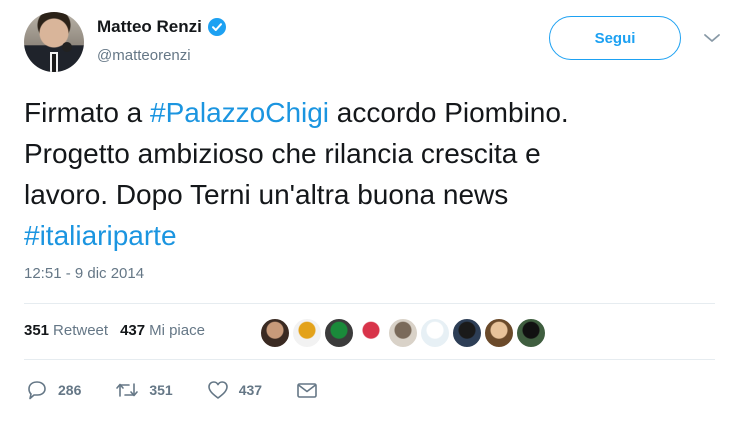 The height and width of the screenshot is (434, 739). I want to click on verified-badge-icon, so click(216, 27).